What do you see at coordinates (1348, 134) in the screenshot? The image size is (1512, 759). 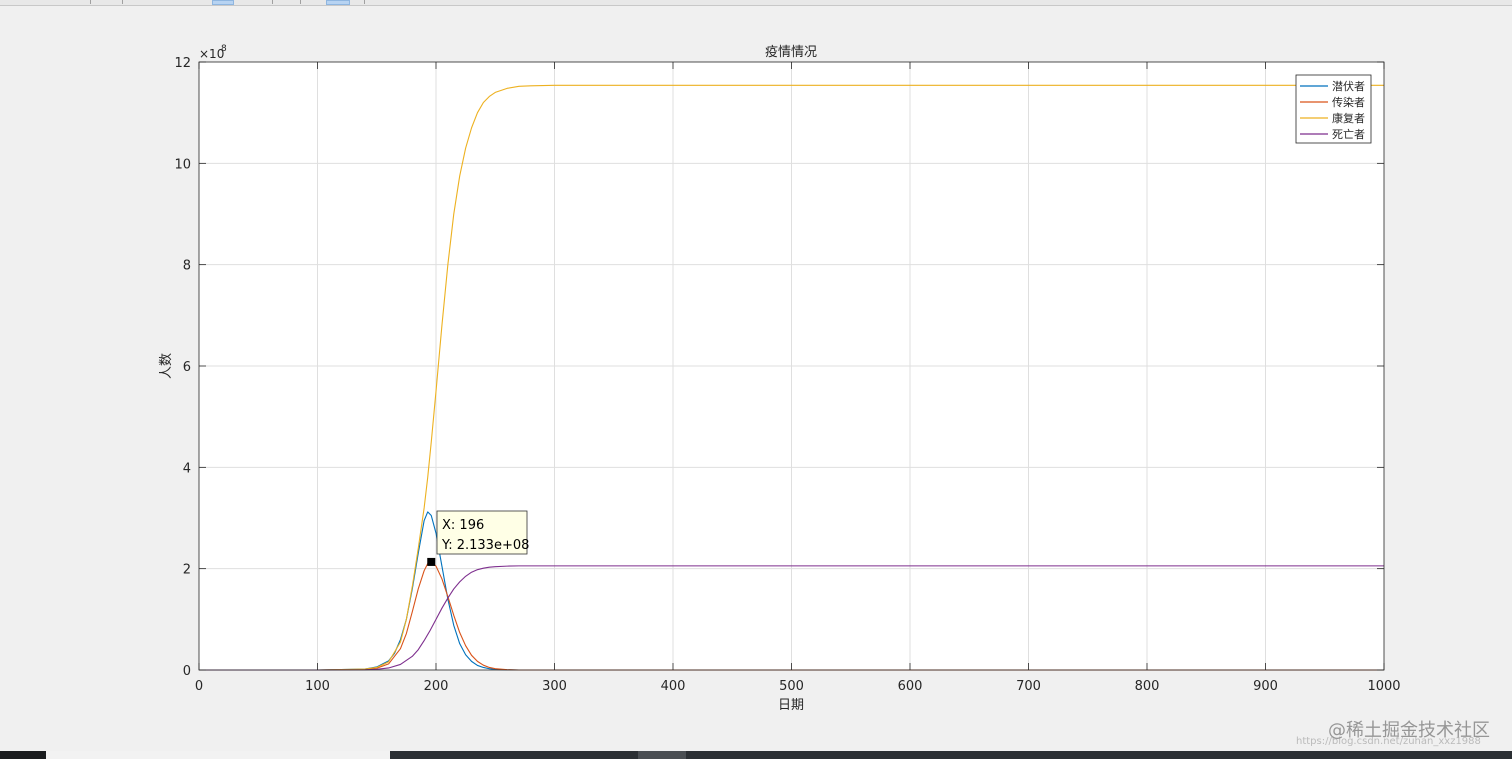 I see `legend-label-4: 死亡者` at bounding box center [1348, 134].